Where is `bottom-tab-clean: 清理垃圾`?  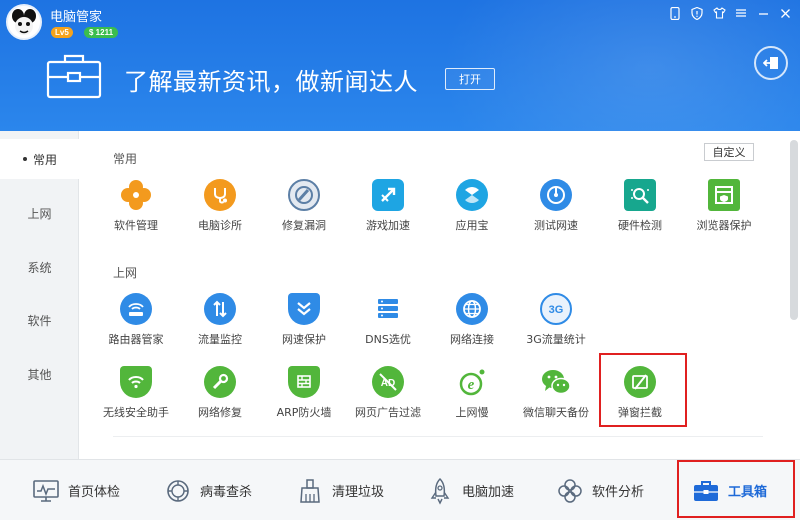
bottom-tab-clean: 清理垃圾 is located at coordinates (340, 490).